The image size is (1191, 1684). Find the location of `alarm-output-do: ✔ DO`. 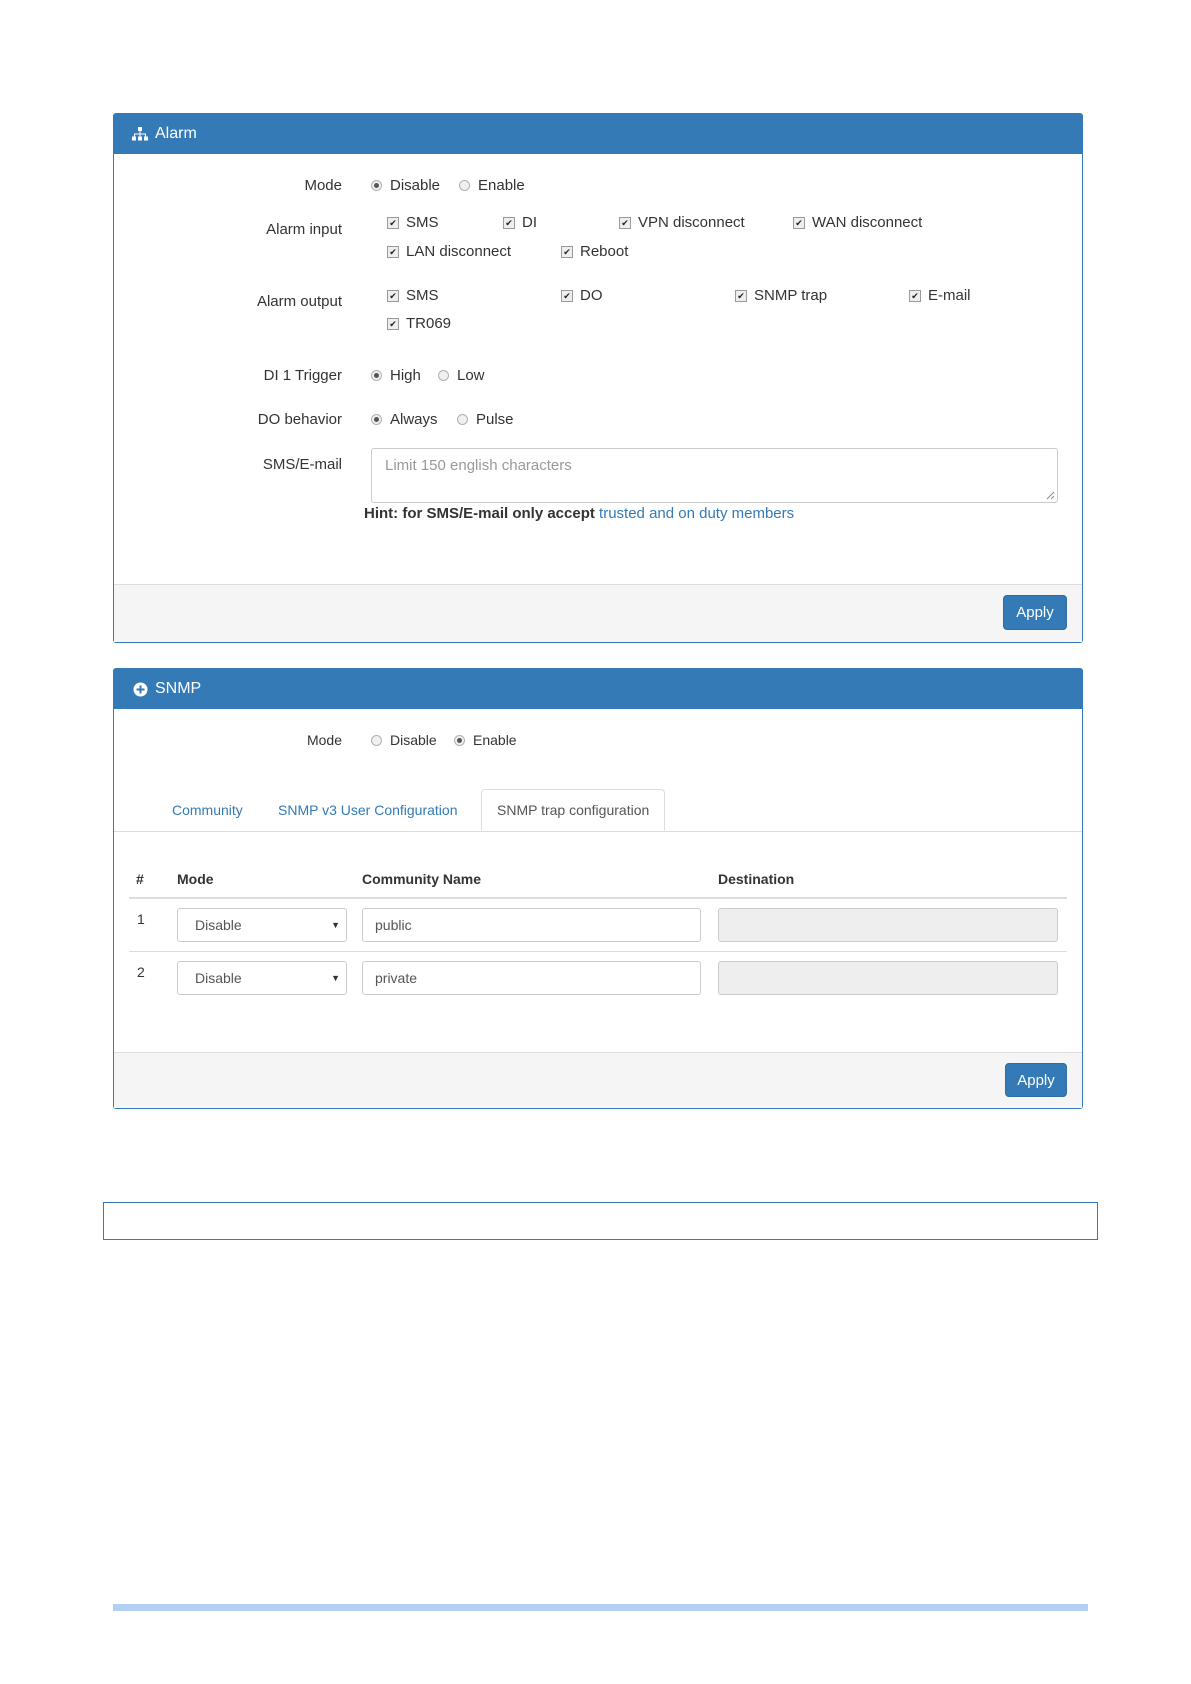

alarm-output-do: ✔ DO is located at coordinates (582, 295).